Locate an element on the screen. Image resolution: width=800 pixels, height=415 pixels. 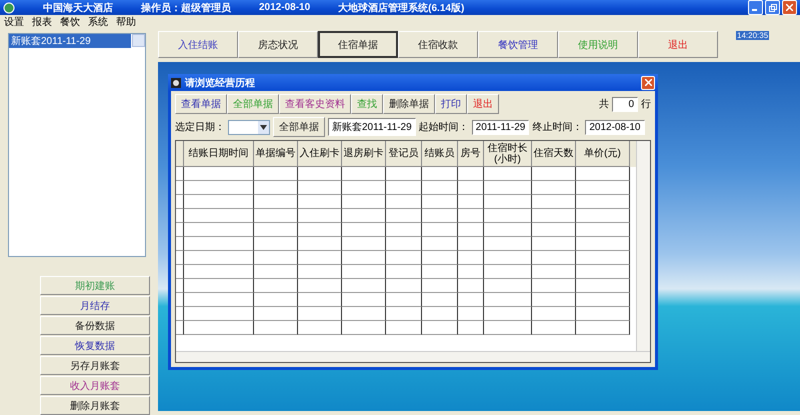
menu-item: 设置 is located at coordinates (14, 21).